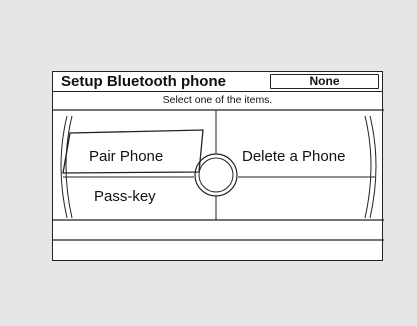 Image resolution: width=417 pixels, height=326 pixels. What do you see at coordinates (217, 100) in the screenshot?
I see `instruction-text: Select one of the items.` at bounding box center [217, 100].